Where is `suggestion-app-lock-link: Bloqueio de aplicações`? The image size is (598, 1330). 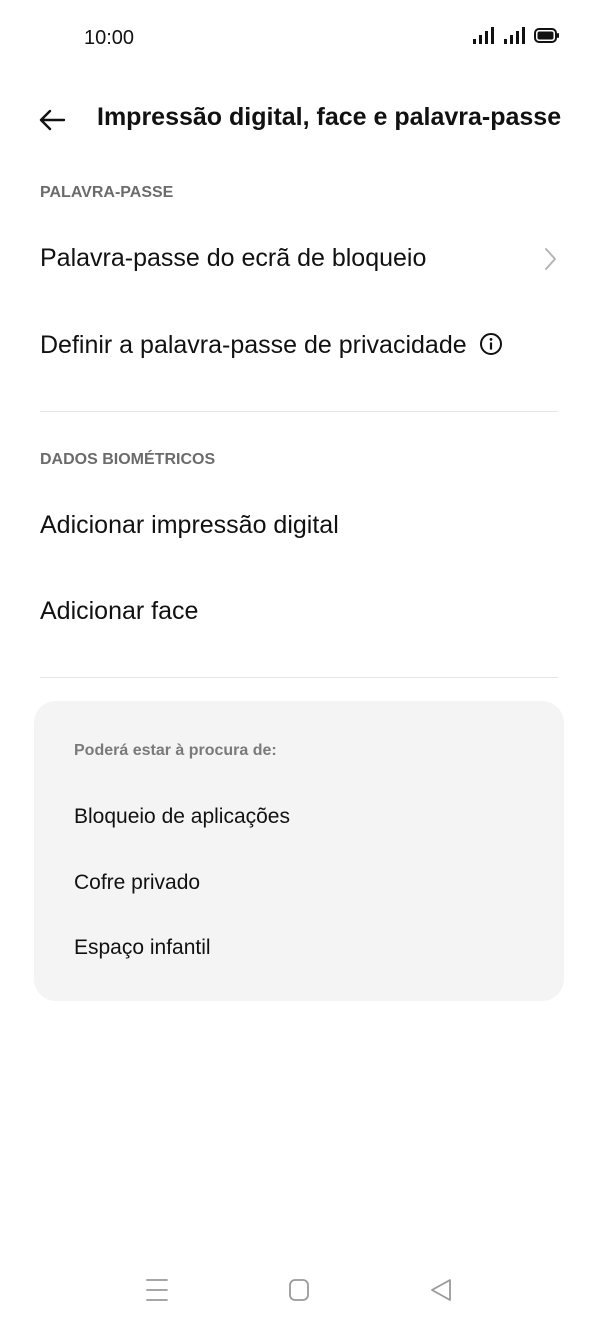 suggestion-app-lock-link: Bloqueio de aplicações is located at coordinates (182, 817).